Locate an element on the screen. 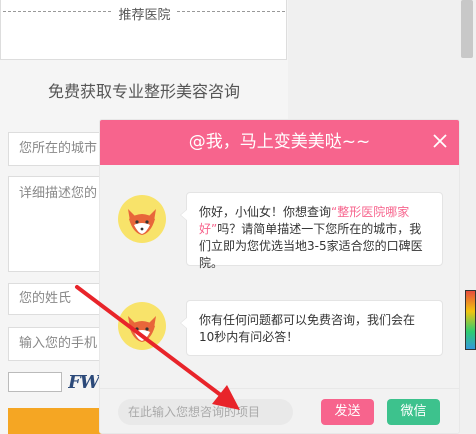 The image size is (476, 434). message-text: 吗？请简单描述一下您所在的城市，我们立即为您优选当地3-5家适合您的口碑医院。 is located at coordinates (311, 246).